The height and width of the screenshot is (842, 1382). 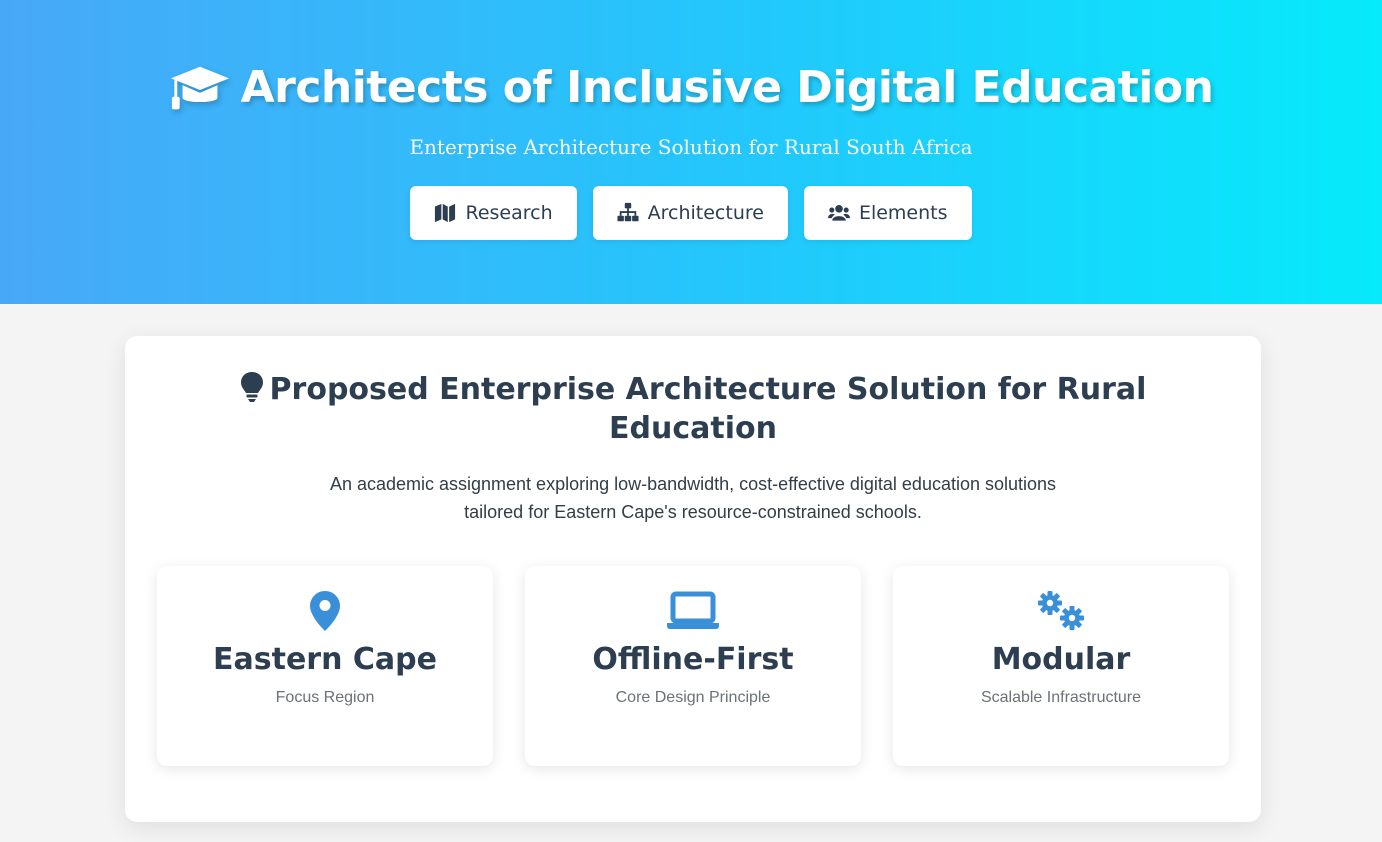 I want to click on lightbulb-icon, so click(x=251, y=387).